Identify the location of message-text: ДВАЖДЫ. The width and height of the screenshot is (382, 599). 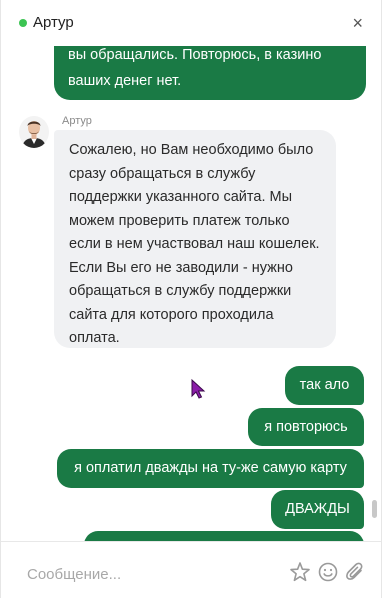
(317, 509).